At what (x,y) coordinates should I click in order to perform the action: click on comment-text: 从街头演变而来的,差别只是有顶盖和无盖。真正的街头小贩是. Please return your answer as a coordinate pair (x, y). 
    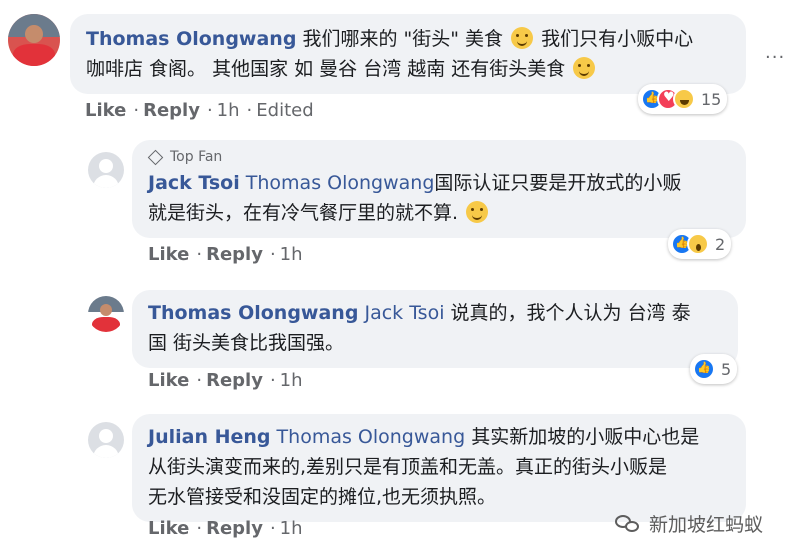
    Looking at the image, I should click on (408, 467).